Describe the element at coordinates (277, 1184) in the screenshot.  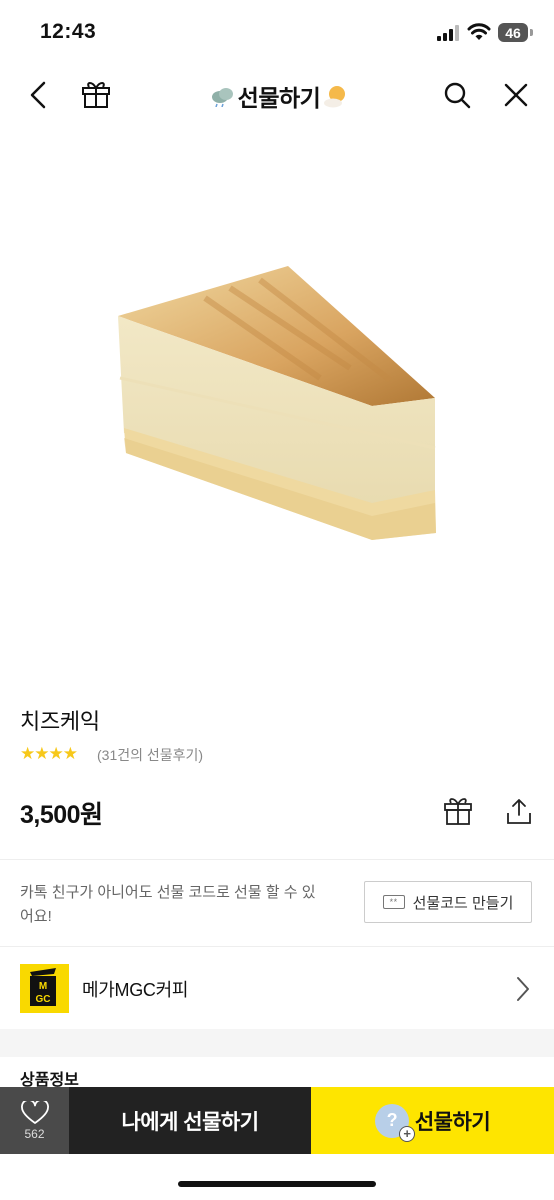
I see `home-indicator` at that location.